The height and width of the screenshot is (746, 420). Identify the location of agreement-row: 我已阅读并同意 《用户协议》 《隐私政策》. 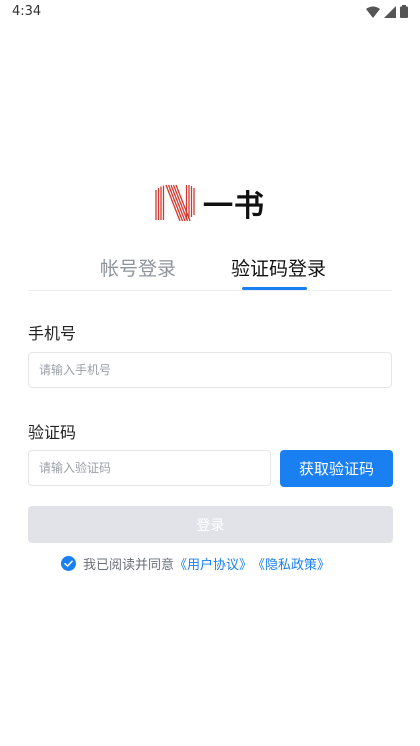
(195, 563).